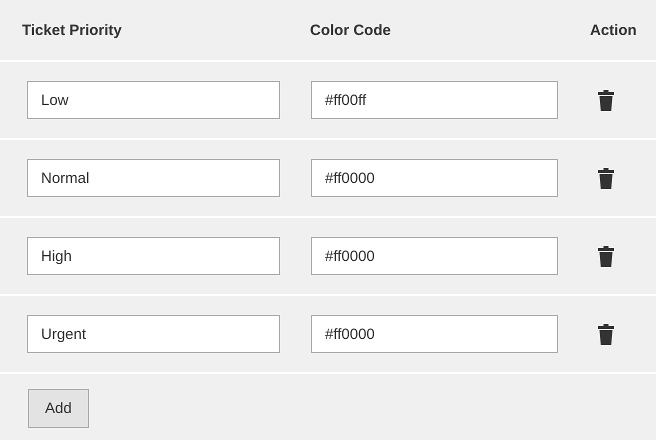  What do you see at coordinates (153, 334) in the screenshot?
I see `priority-field: Urgent` at bounding box center [153, 334].